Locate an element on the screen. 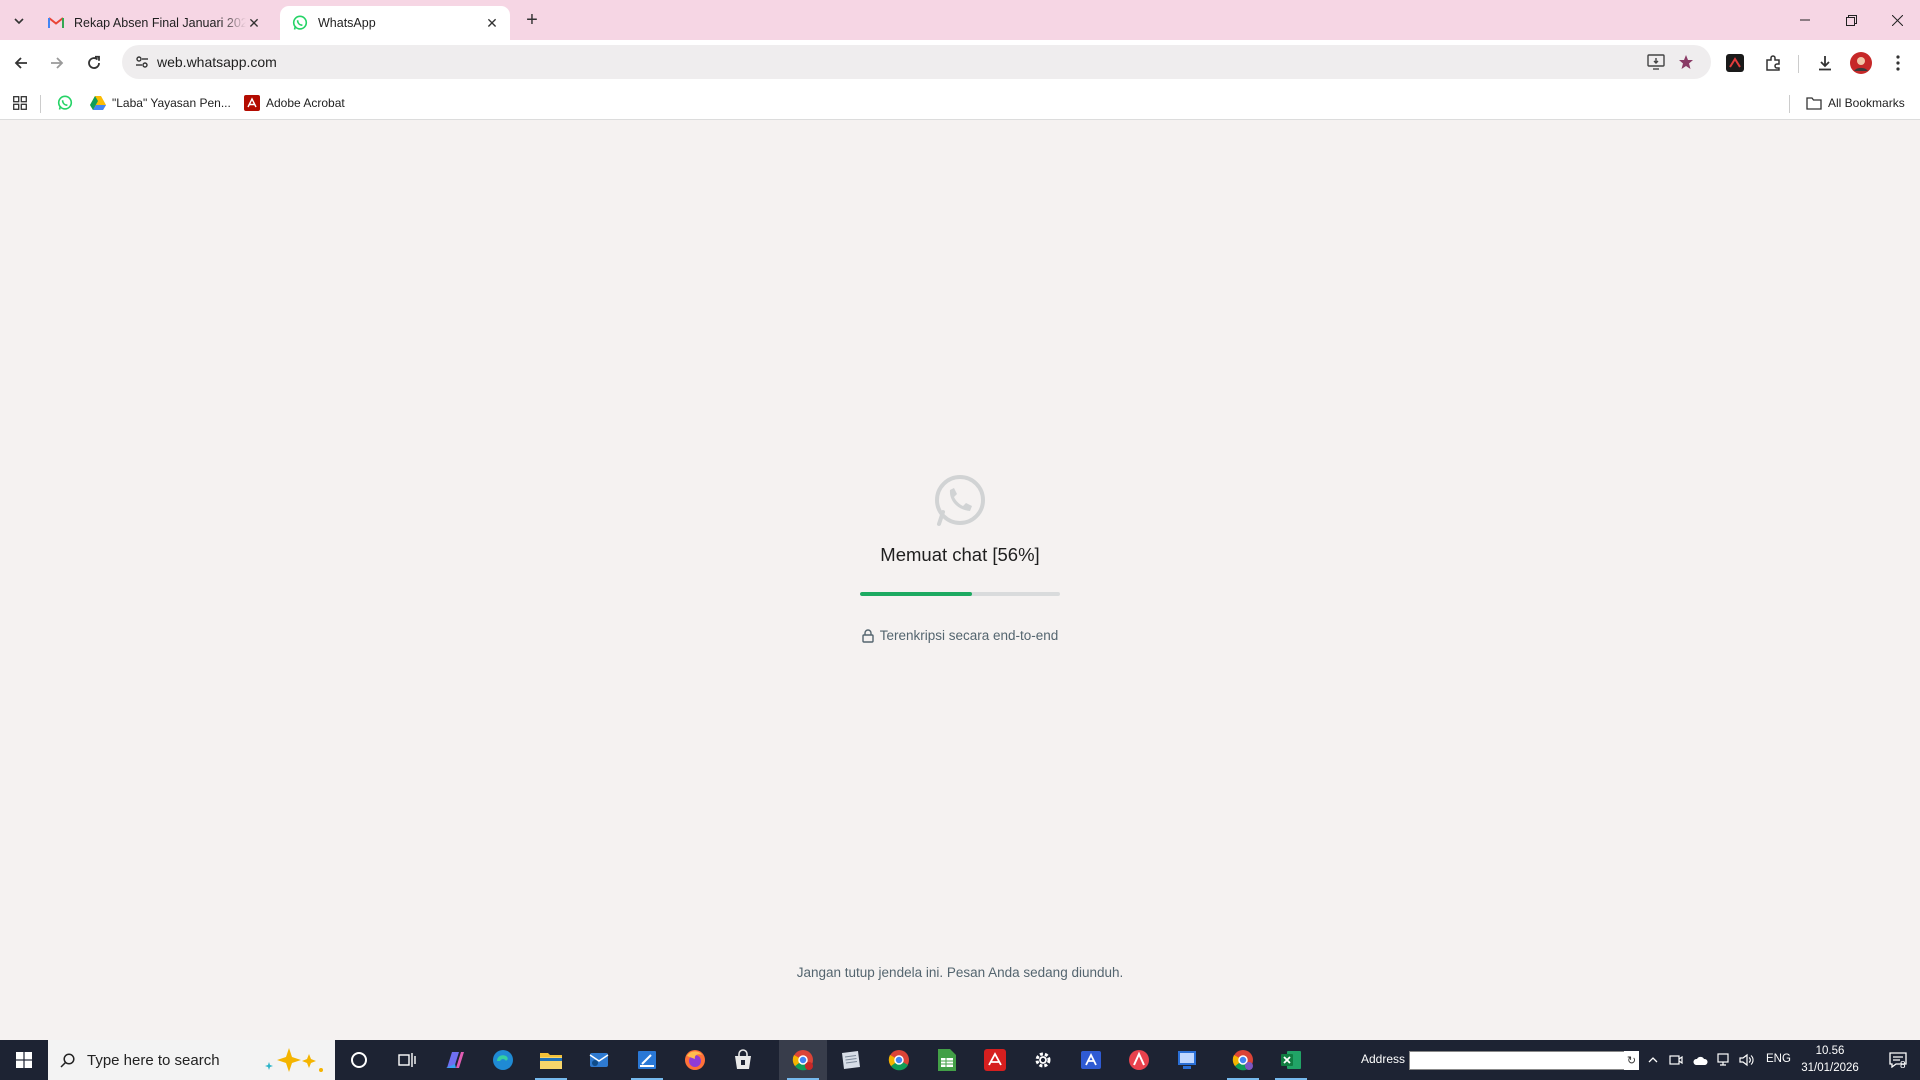 The width and height of the screenshot is (1920, 1080). taskbar-app-chrome is located at coordinates (899, 1060).